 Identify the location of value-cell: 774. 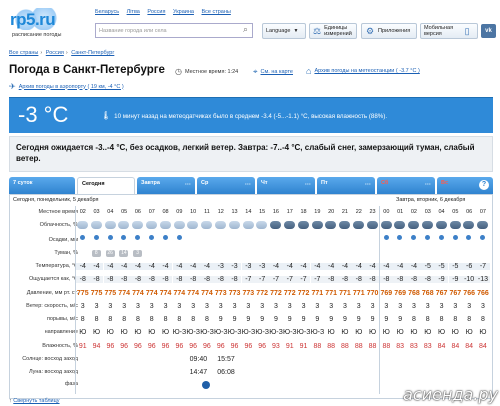
(138, 293).